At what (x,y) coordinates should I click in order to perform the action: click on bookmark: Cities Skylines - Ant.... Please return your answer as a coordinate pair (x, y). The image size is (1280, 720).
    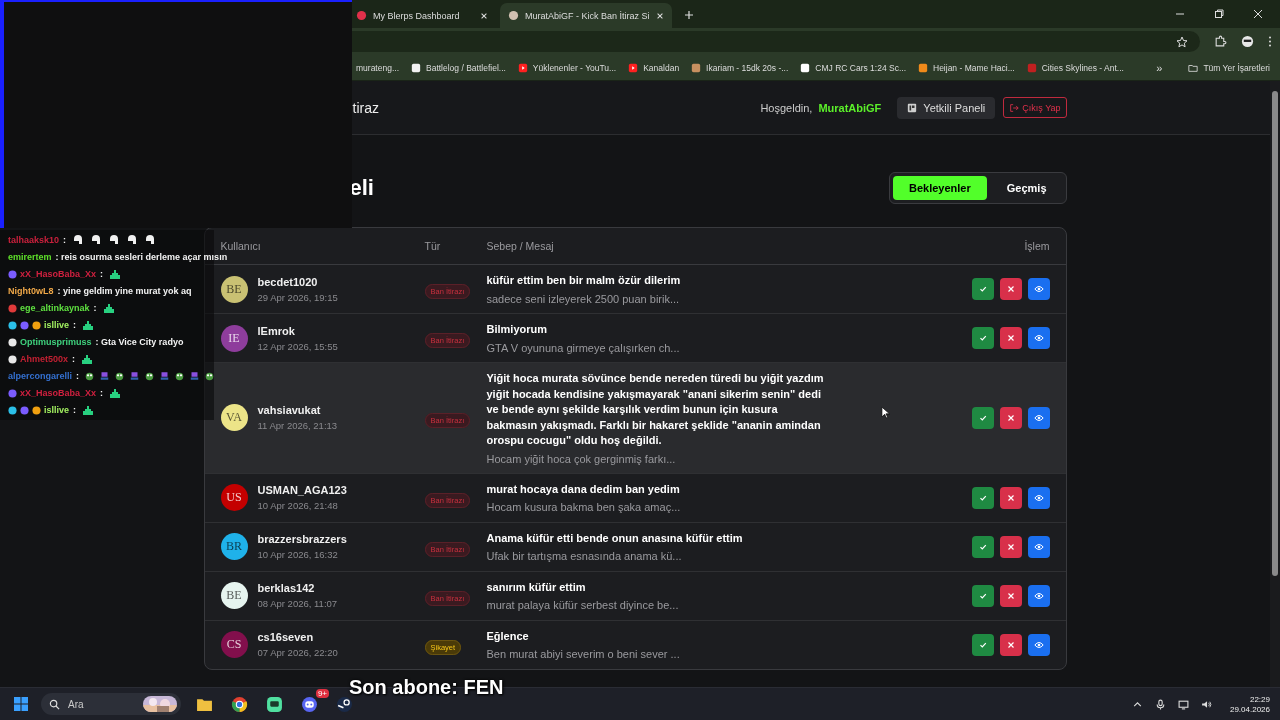
    Looking at the image, I should click on (1075, 67).